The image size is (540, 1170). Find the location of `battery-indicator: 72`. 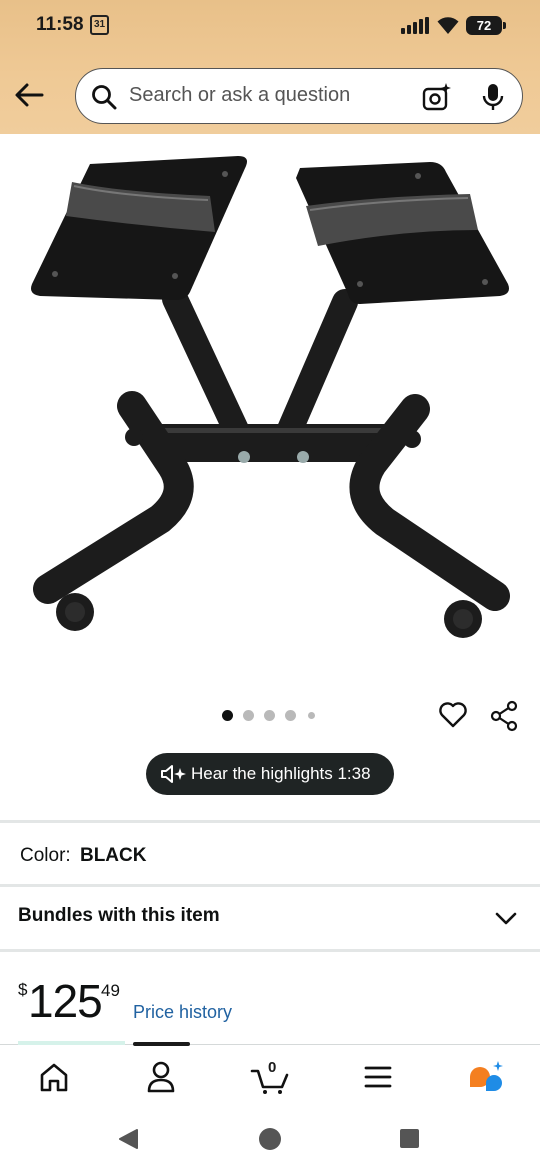

battery-indicator: 72 is located at coordinates (486, 25).